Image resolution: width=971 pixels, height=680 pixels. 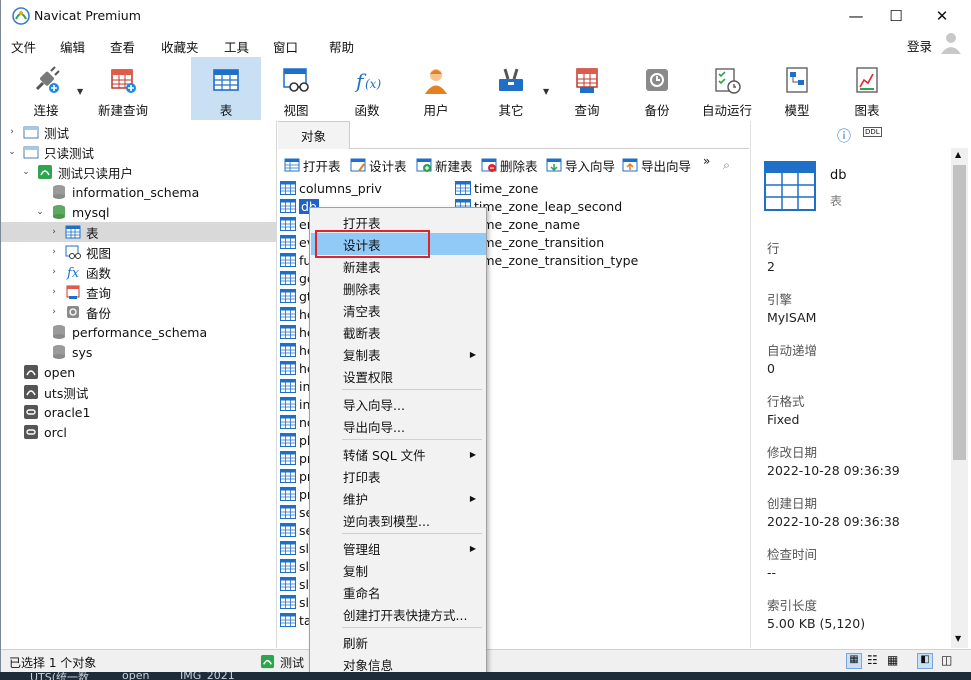 What do you see at coordinates (296, 296) in the screenshot?
I see `table-list-item: gt` at bounding box center [296, 296].